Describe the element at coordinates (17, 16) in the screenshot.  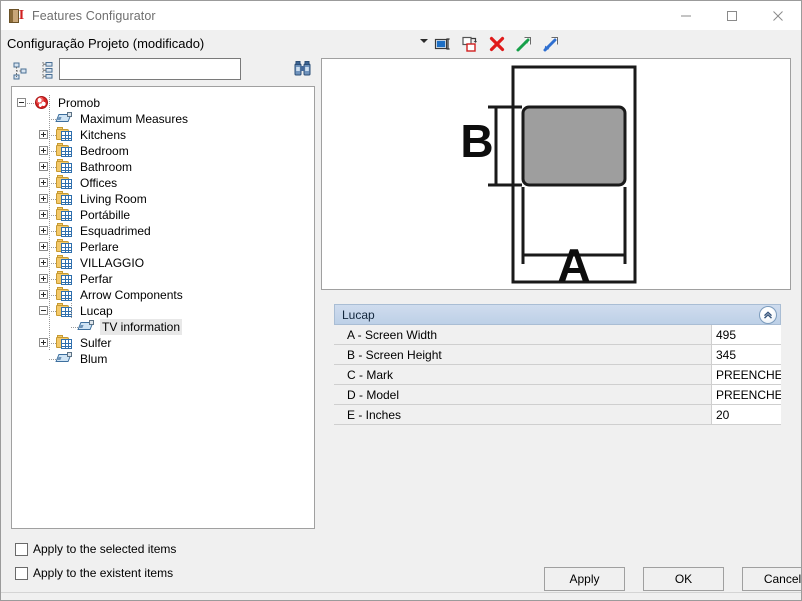
I see `app-icon: I` at that location.